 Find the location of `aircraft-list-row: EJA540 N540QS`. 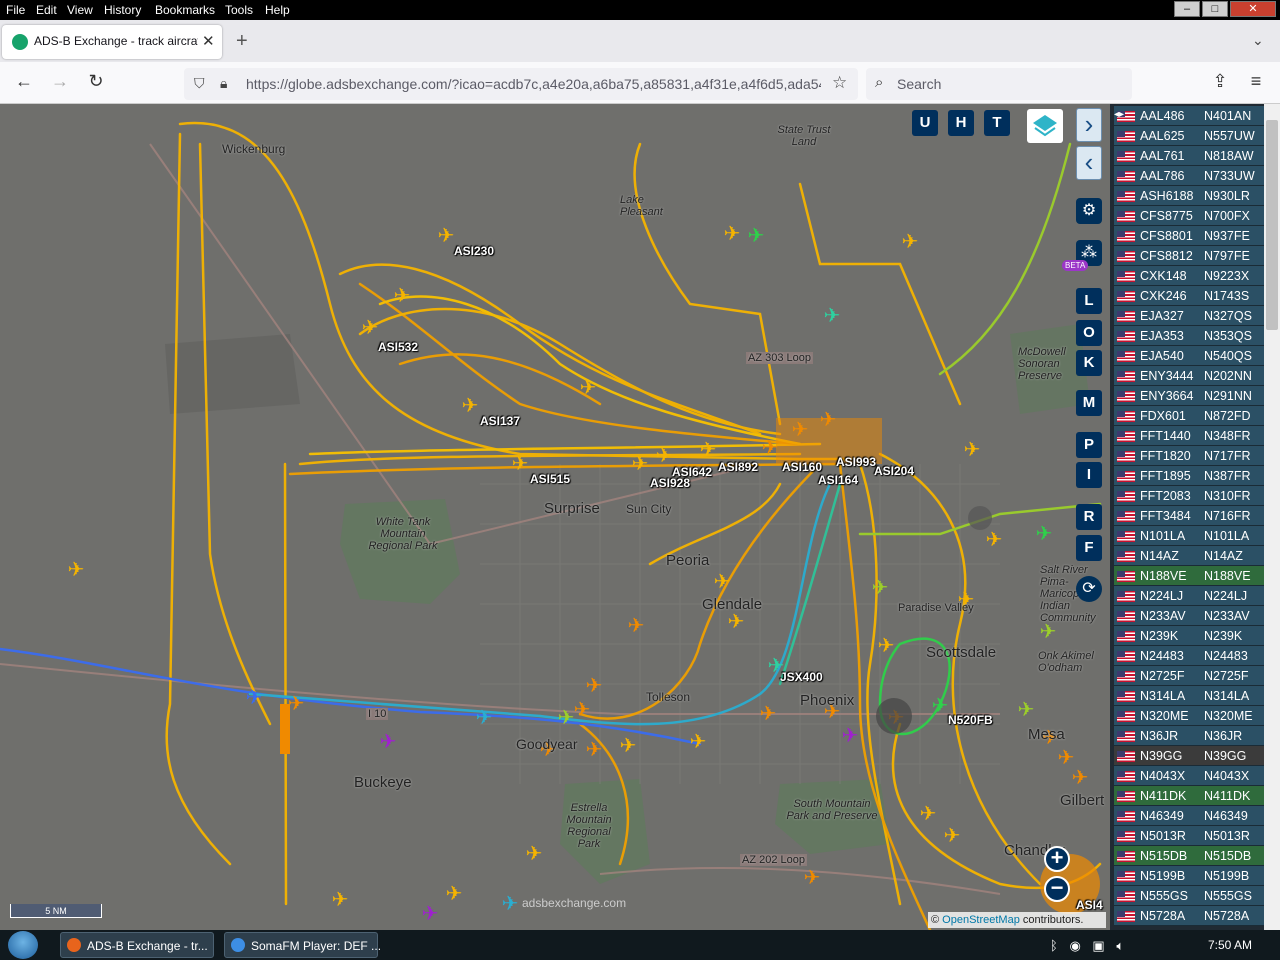

aircraft-list-row: EJA540 N540QS is located at coordinates (1194, 356).